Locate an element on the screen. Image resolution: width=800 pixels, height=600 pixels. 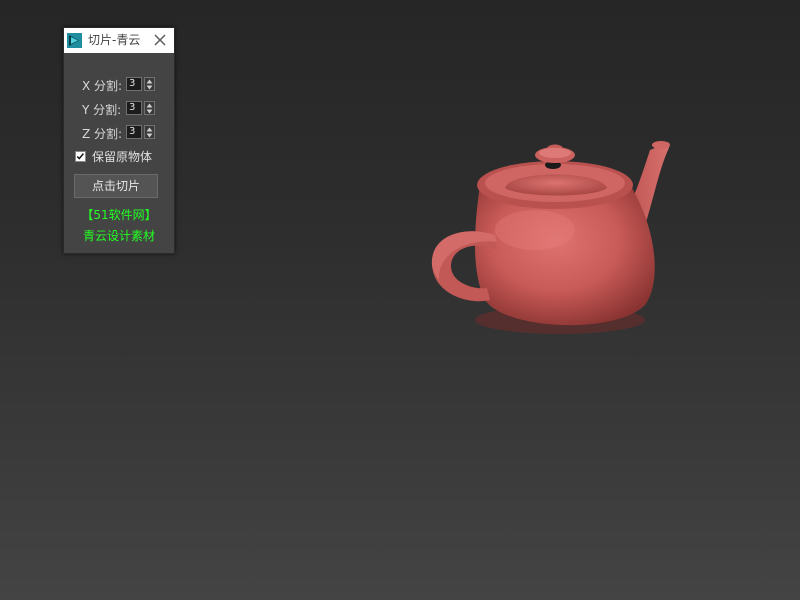
keep-original-label: 保留原物体 is located at coordinates (122, 157).